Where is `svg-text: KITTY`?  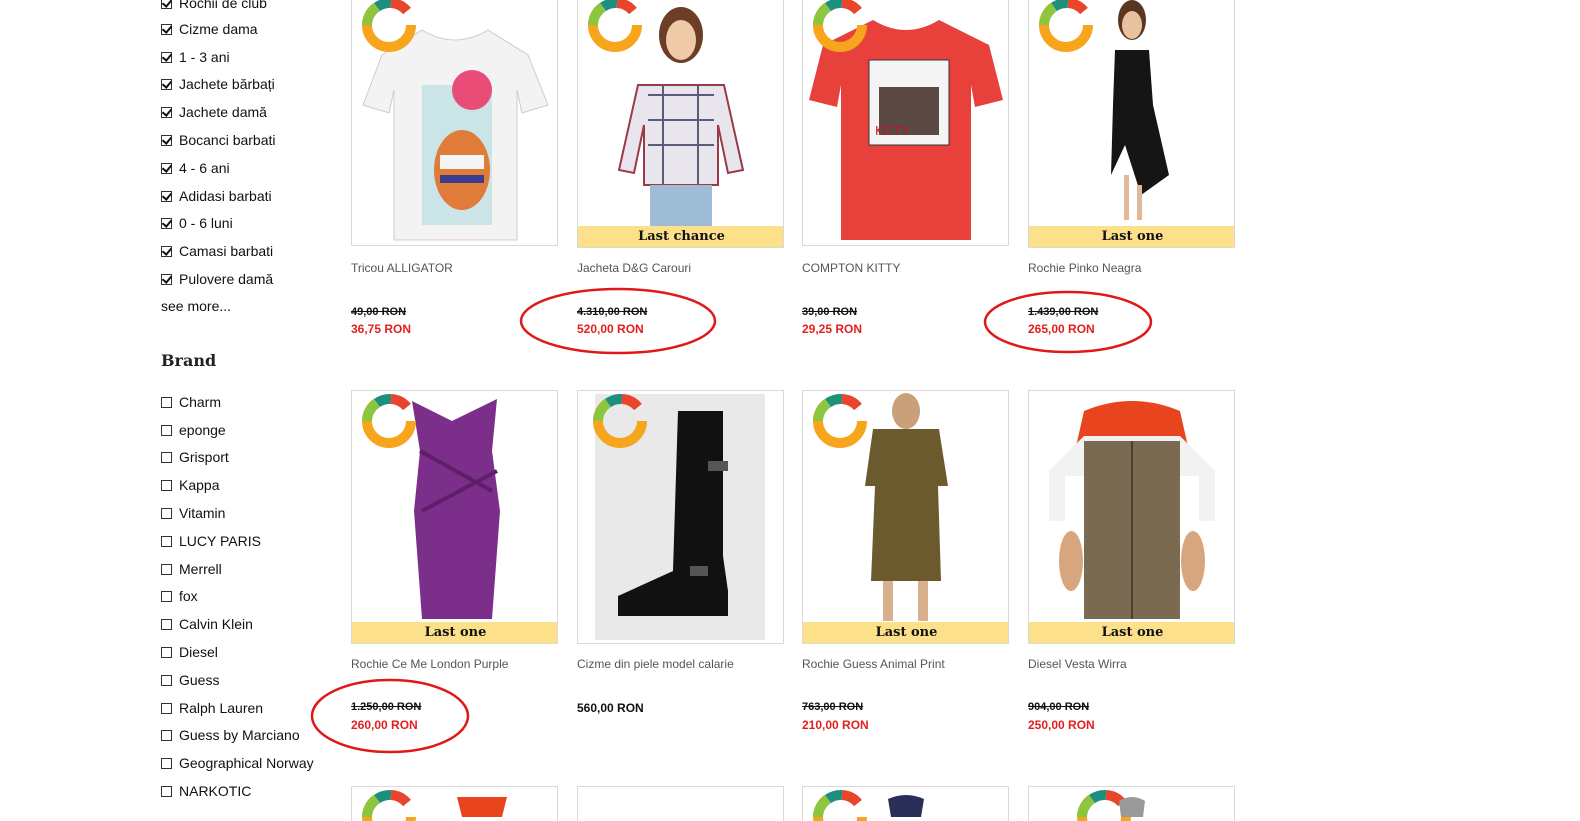 svg-text: KITTY is located at coordinates (892, 131).